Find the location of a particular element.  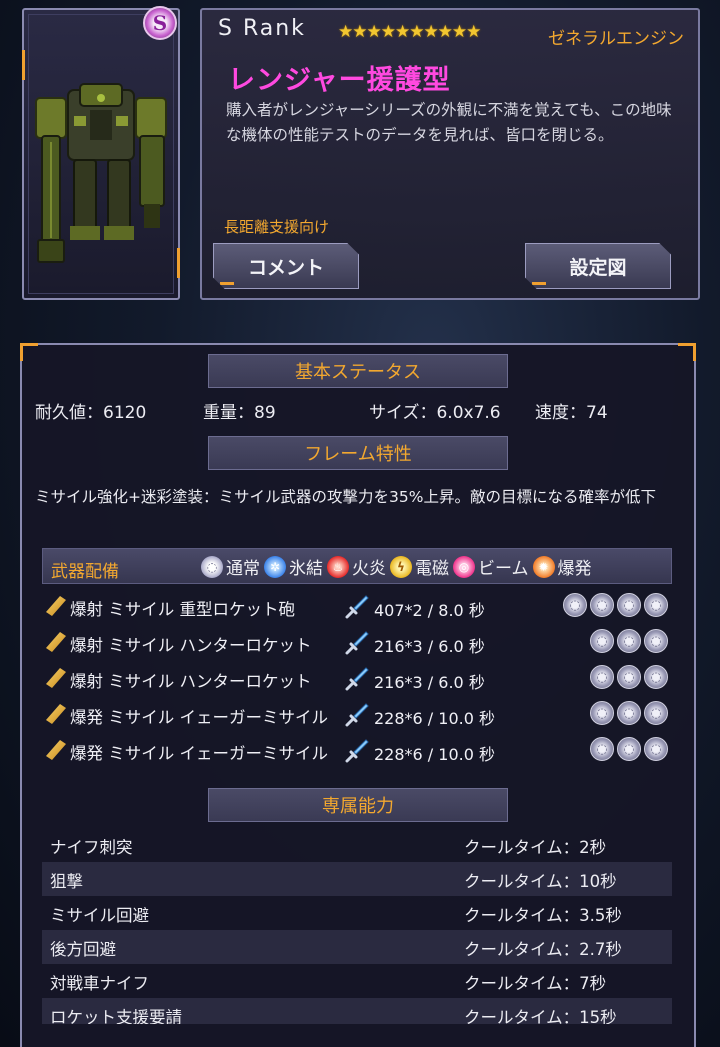

ability-name: ミサイル回避 is located at coordinates (99, 915).